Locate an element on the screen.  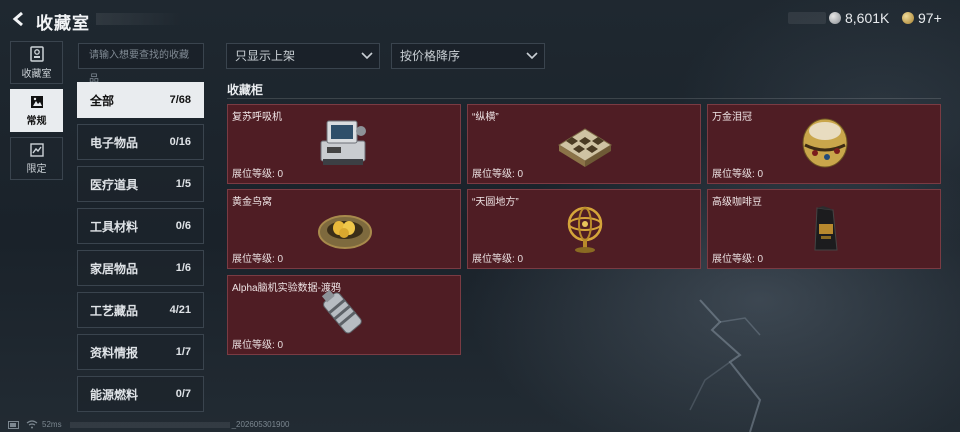
collectible-card: Alpha脑机实验数据-渡鸦 展位等级: 0 is located at coordinates (344, 315).